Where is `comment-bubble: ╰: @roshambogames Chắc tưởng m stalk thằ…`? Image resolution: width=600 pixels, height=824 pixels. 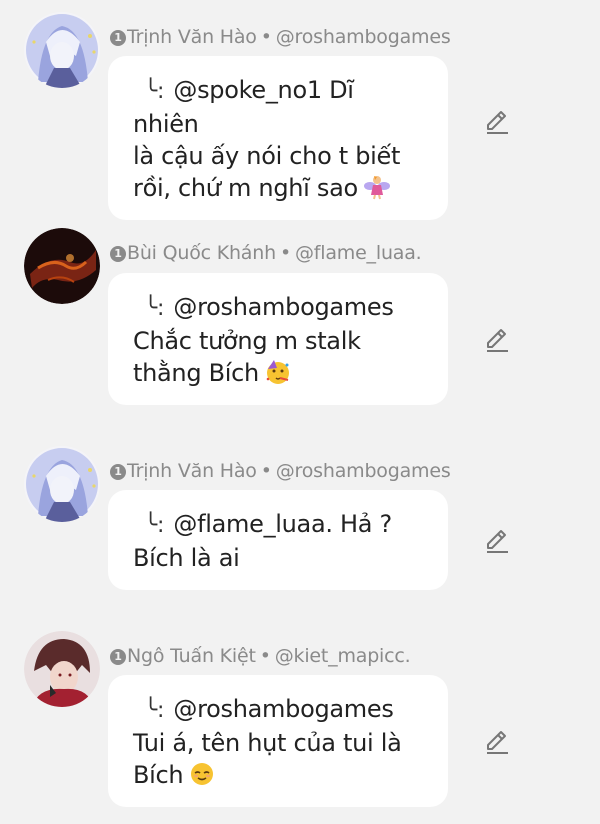
comment-bubble: ╰: @roshambogames Chắc tưởng m stalk thằ… is located at coordinates (278, 339).